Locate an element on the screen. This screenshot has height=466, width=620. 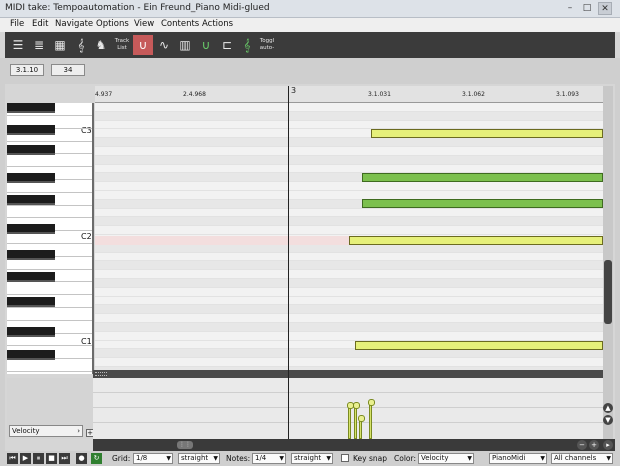
zoom-out-icon: − is located at coordinates (582, 445).